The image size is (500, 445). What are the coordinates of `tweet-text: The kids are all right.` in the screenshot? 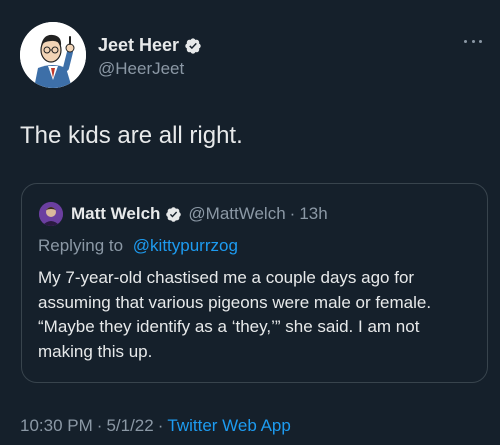 It's located at (131, 135).